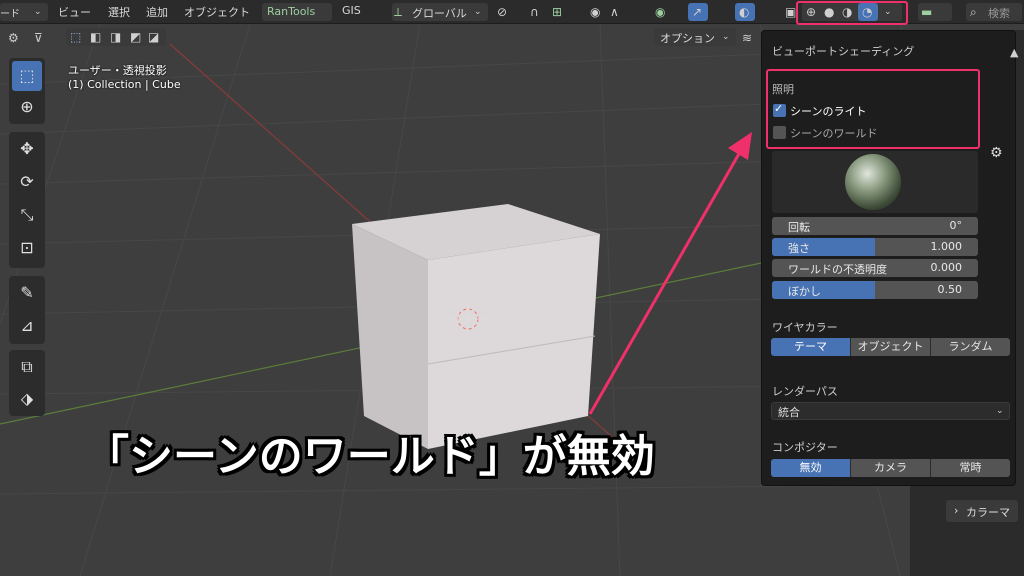 Image resolution: width=1024 pixels, height=576 pixels. I want to click on render-pass-title: レンダーパス, so click(805, 391).